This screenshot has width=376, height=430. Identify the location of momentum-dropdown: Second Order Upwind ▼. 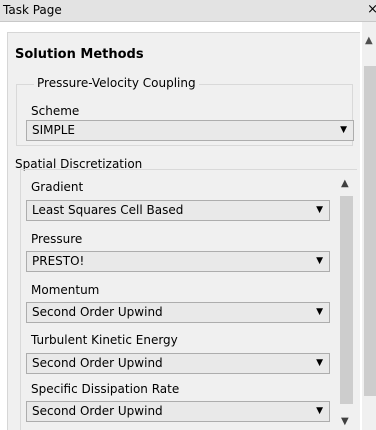
(178, 312).